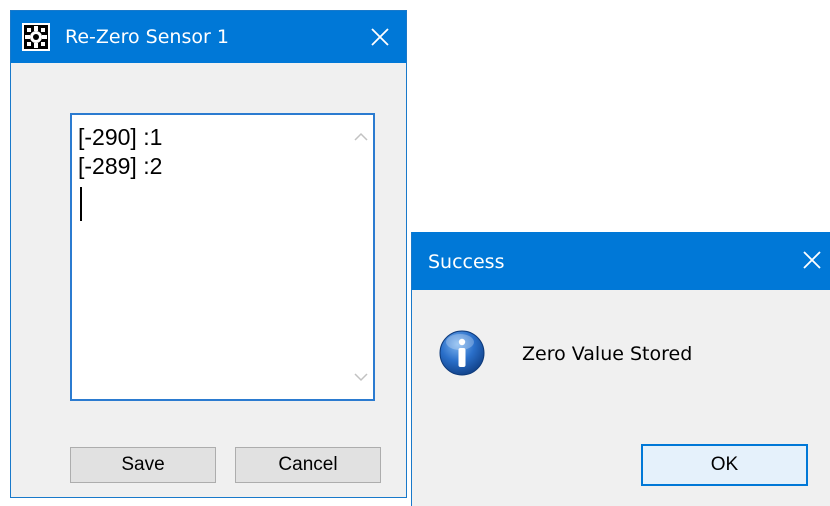  I want to click on dialog-titlebar: Re-Zero Sensor 1, so click(208, 37).